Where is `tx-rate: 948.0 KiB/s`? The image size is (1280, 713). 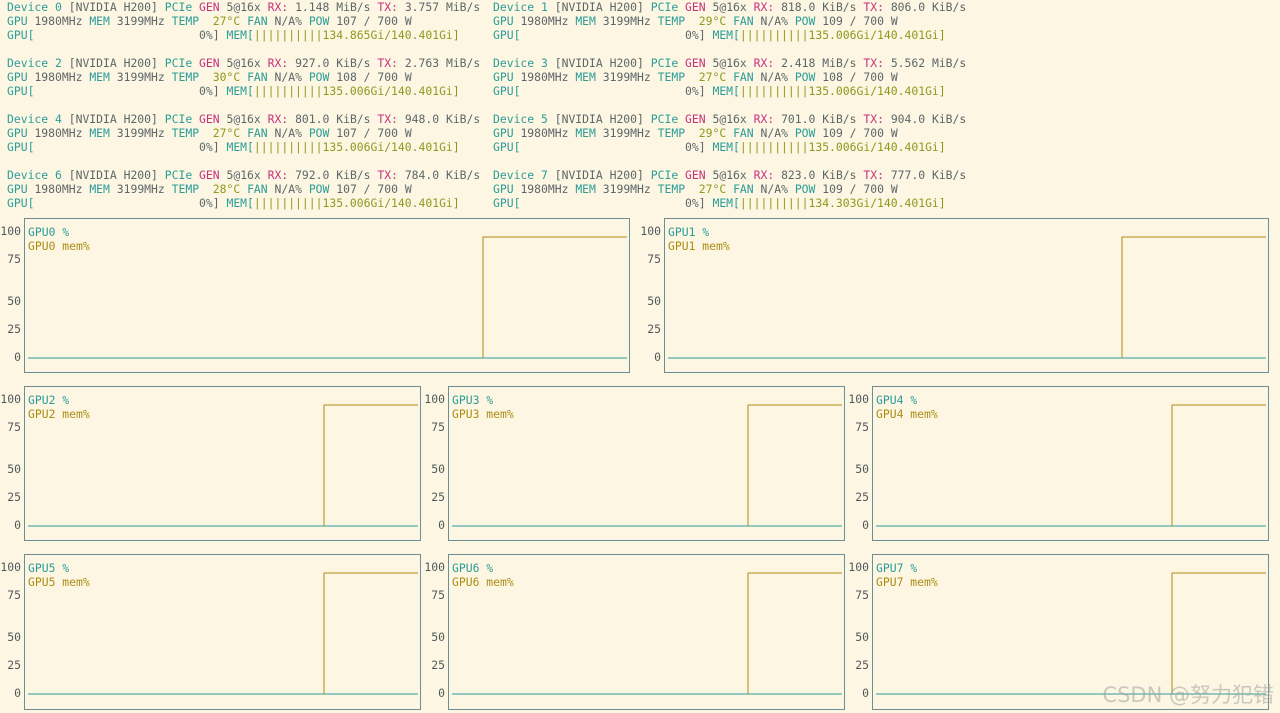
tx-rate: 948.0 KiB/s is located at coordinates (442, 119).